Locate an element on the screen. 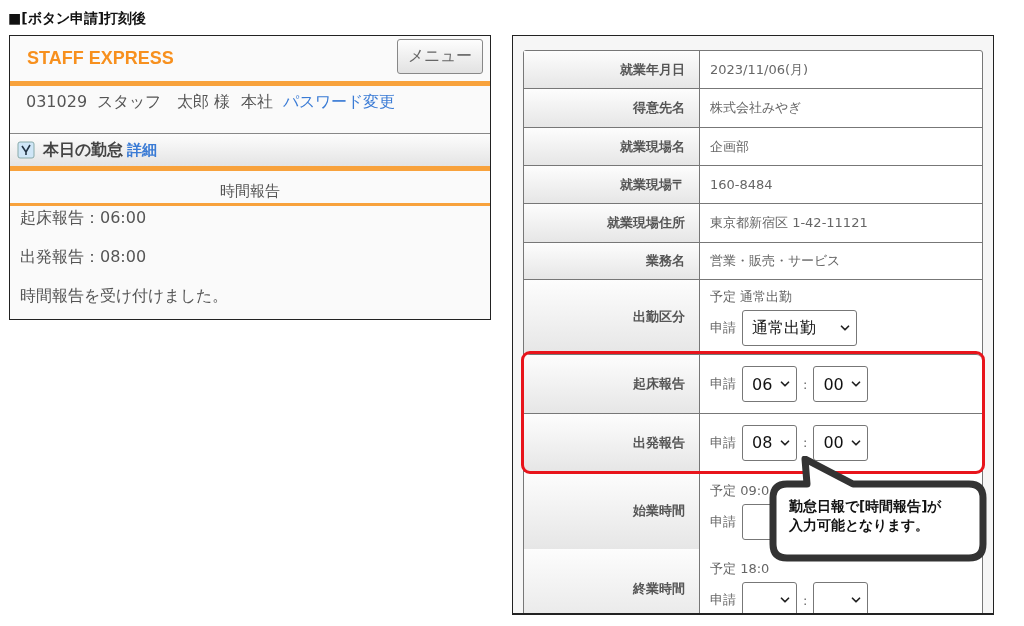 The image size is (1024, 626). field-label: 業務名 is located at coordinates (612, 261).